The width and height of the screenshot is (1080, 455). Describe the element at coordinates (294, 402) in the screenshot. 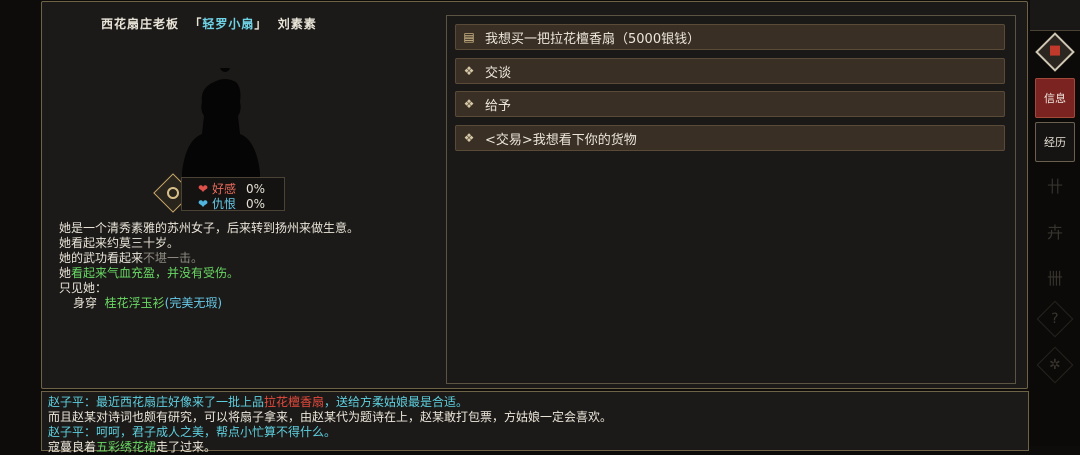

I see `dialog-item-link: 拉花檀香扇` at that location.